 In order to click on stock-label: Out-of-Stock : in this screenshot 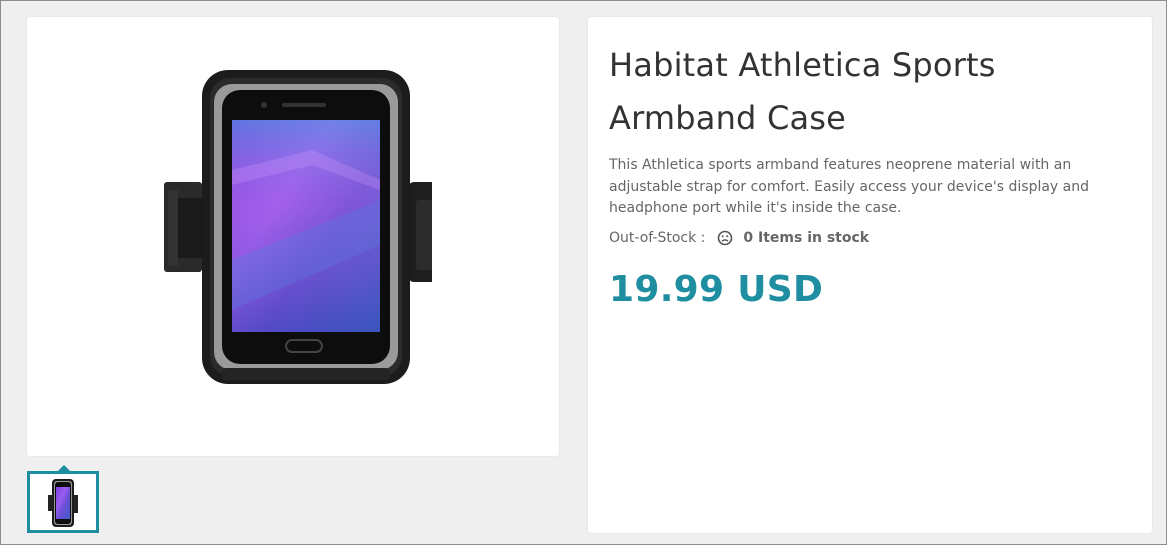, I will do `click(657, 238)`.